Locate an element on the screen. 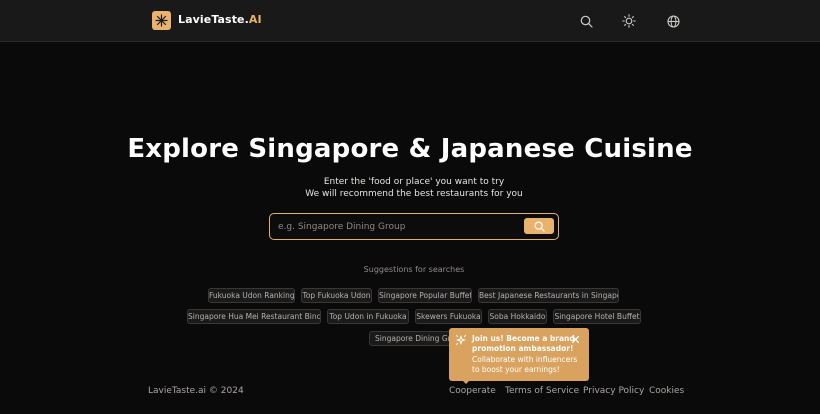  footer-link-terms: Terms of Service is located at coordinates (542, 391).